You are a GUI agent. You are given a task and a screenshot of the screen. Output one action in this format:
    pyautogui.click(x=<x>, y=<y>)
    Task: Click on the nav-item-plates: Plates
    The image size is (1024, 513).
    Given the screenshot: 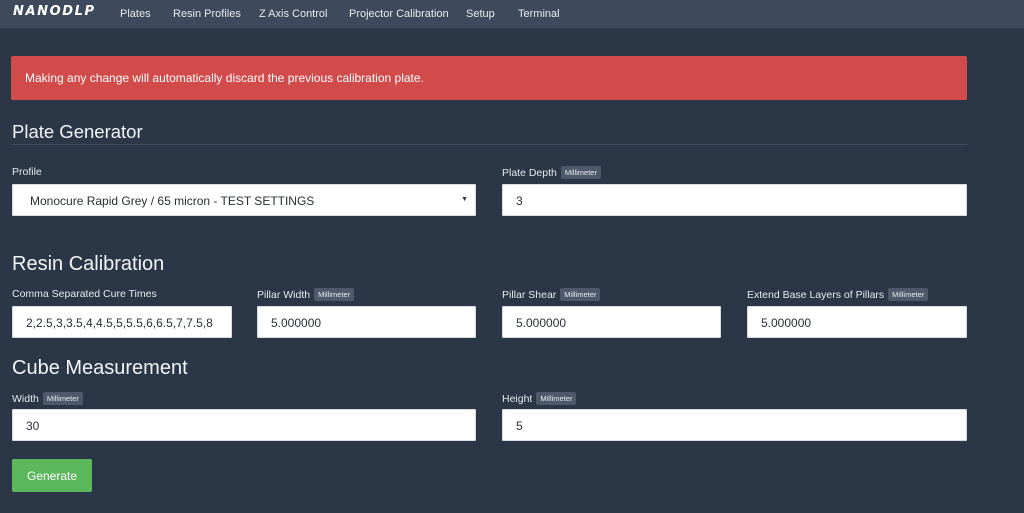 What is the action you would take?
    pyautogui.click(x=135, y=14)
    